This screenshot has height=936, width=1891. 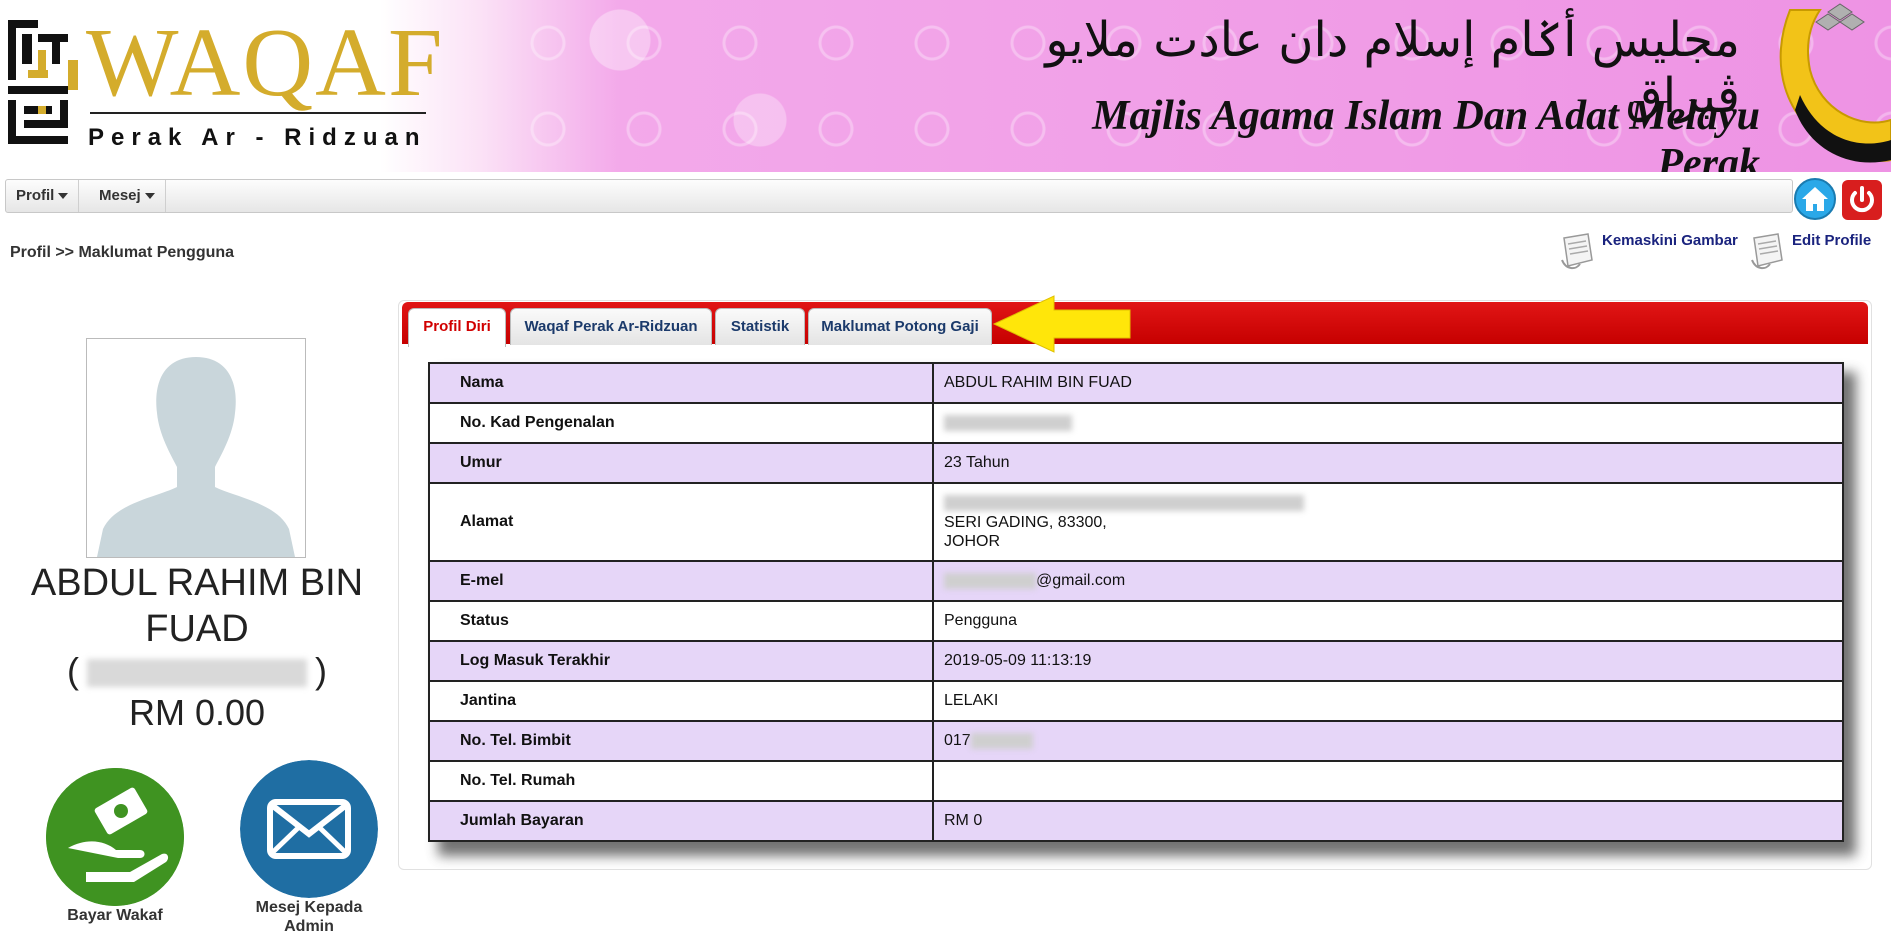 I want to click on logout-button, so click(x=1862, y=200).